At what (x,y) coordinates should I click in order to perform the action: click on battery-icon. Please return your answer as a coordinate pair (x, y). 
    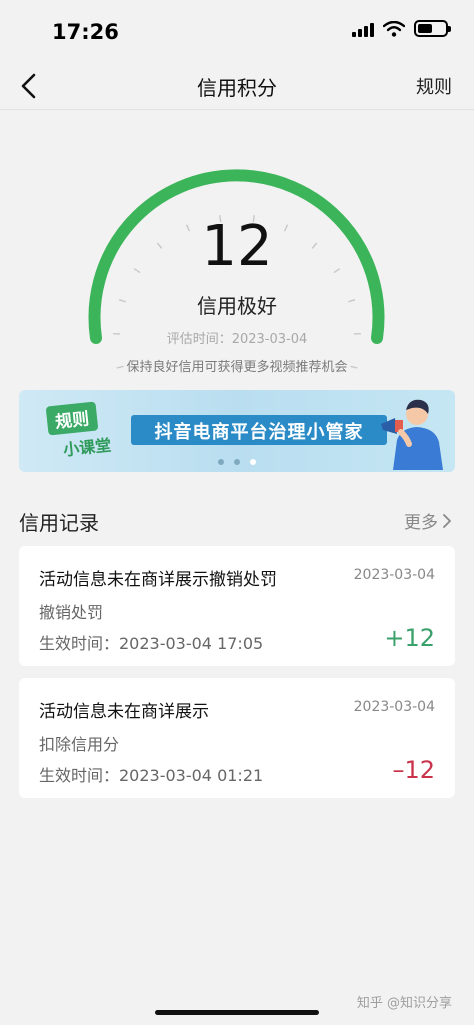
    Looking at the image, I should click on (432, 28).